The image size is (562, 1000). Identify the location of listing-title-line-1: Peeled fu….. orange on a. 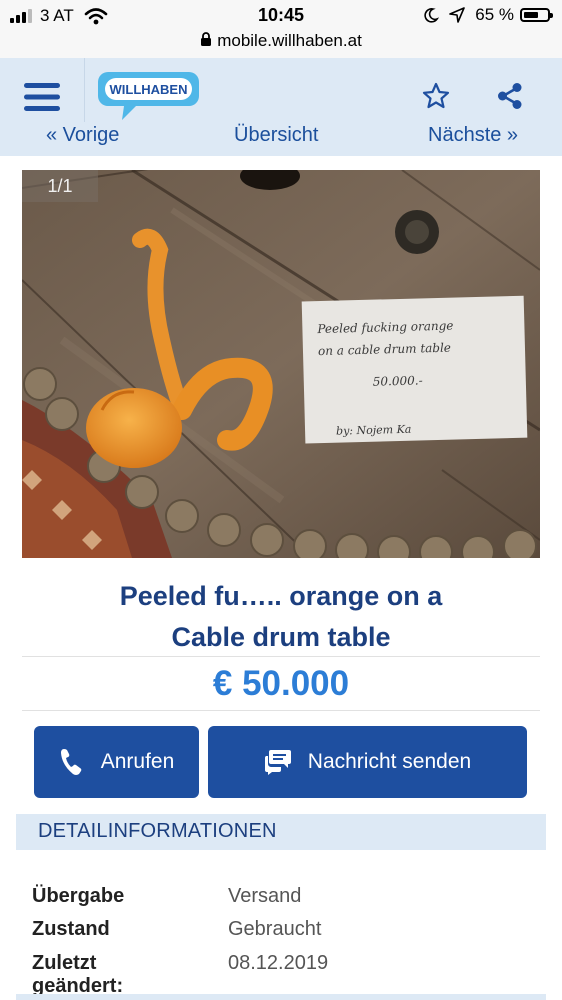
(281, 596).